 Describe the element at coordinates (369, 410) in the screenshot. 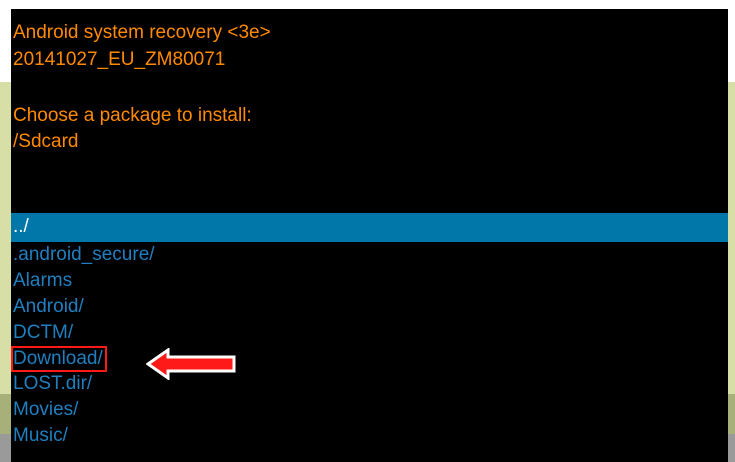

I see `file-item-movies: Movies/` at that location.